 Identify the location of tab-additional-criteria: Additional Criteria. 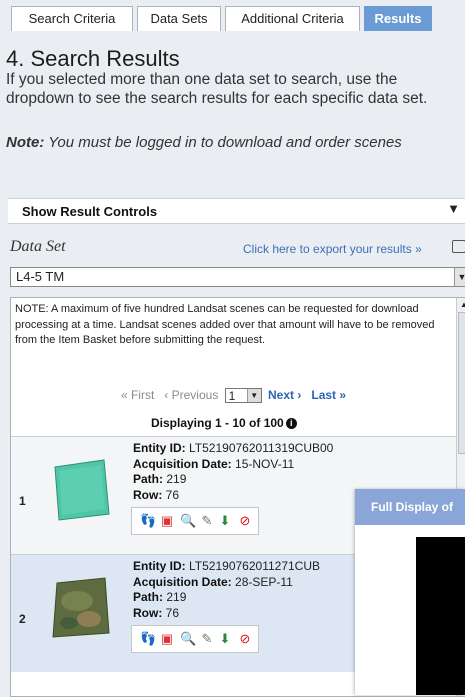
(292, 18).